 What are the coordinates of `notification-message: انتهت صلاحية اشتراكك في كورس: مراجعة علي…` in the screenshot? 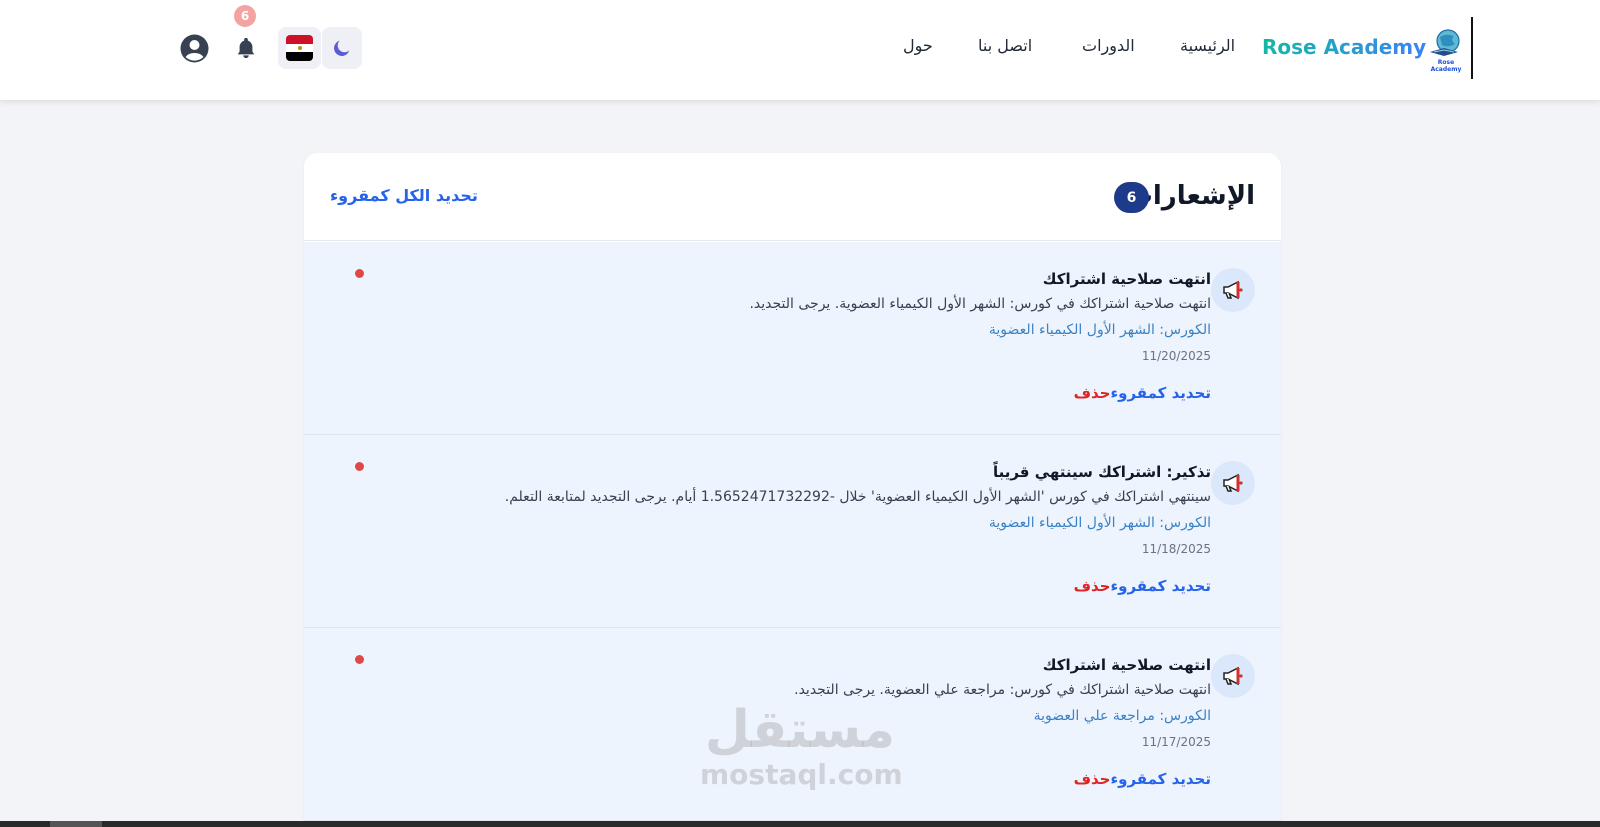 It's located at (1002, 690).